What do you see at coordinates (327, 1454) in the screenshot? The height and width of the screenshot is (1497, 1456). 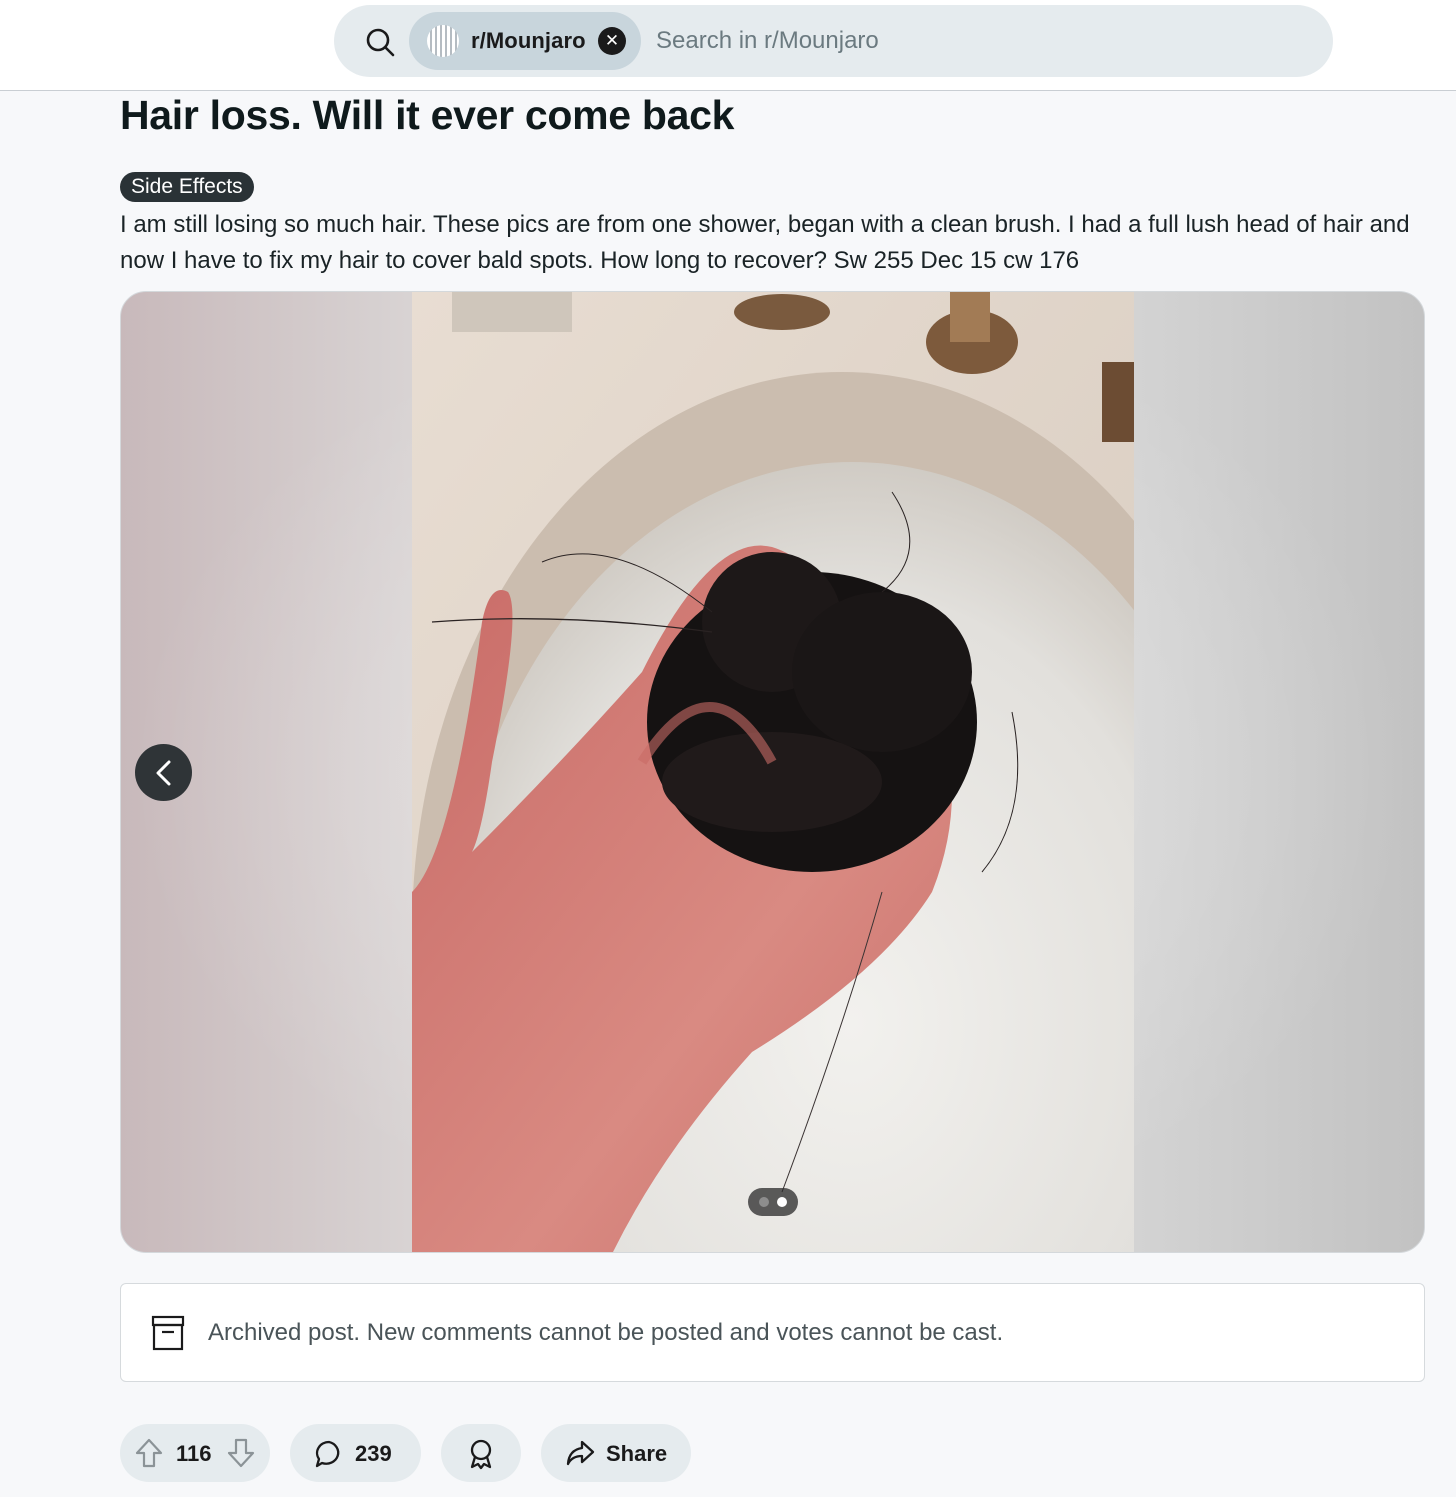 I see `comment-icon` at bounding box center [327, 1454].